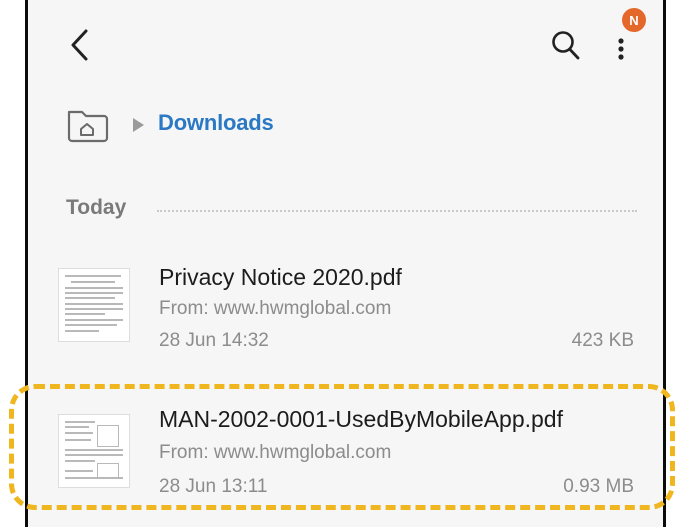  Describe the element at coordinates (664, 263) in the screenshot. I see `screen-border-right` at that location.